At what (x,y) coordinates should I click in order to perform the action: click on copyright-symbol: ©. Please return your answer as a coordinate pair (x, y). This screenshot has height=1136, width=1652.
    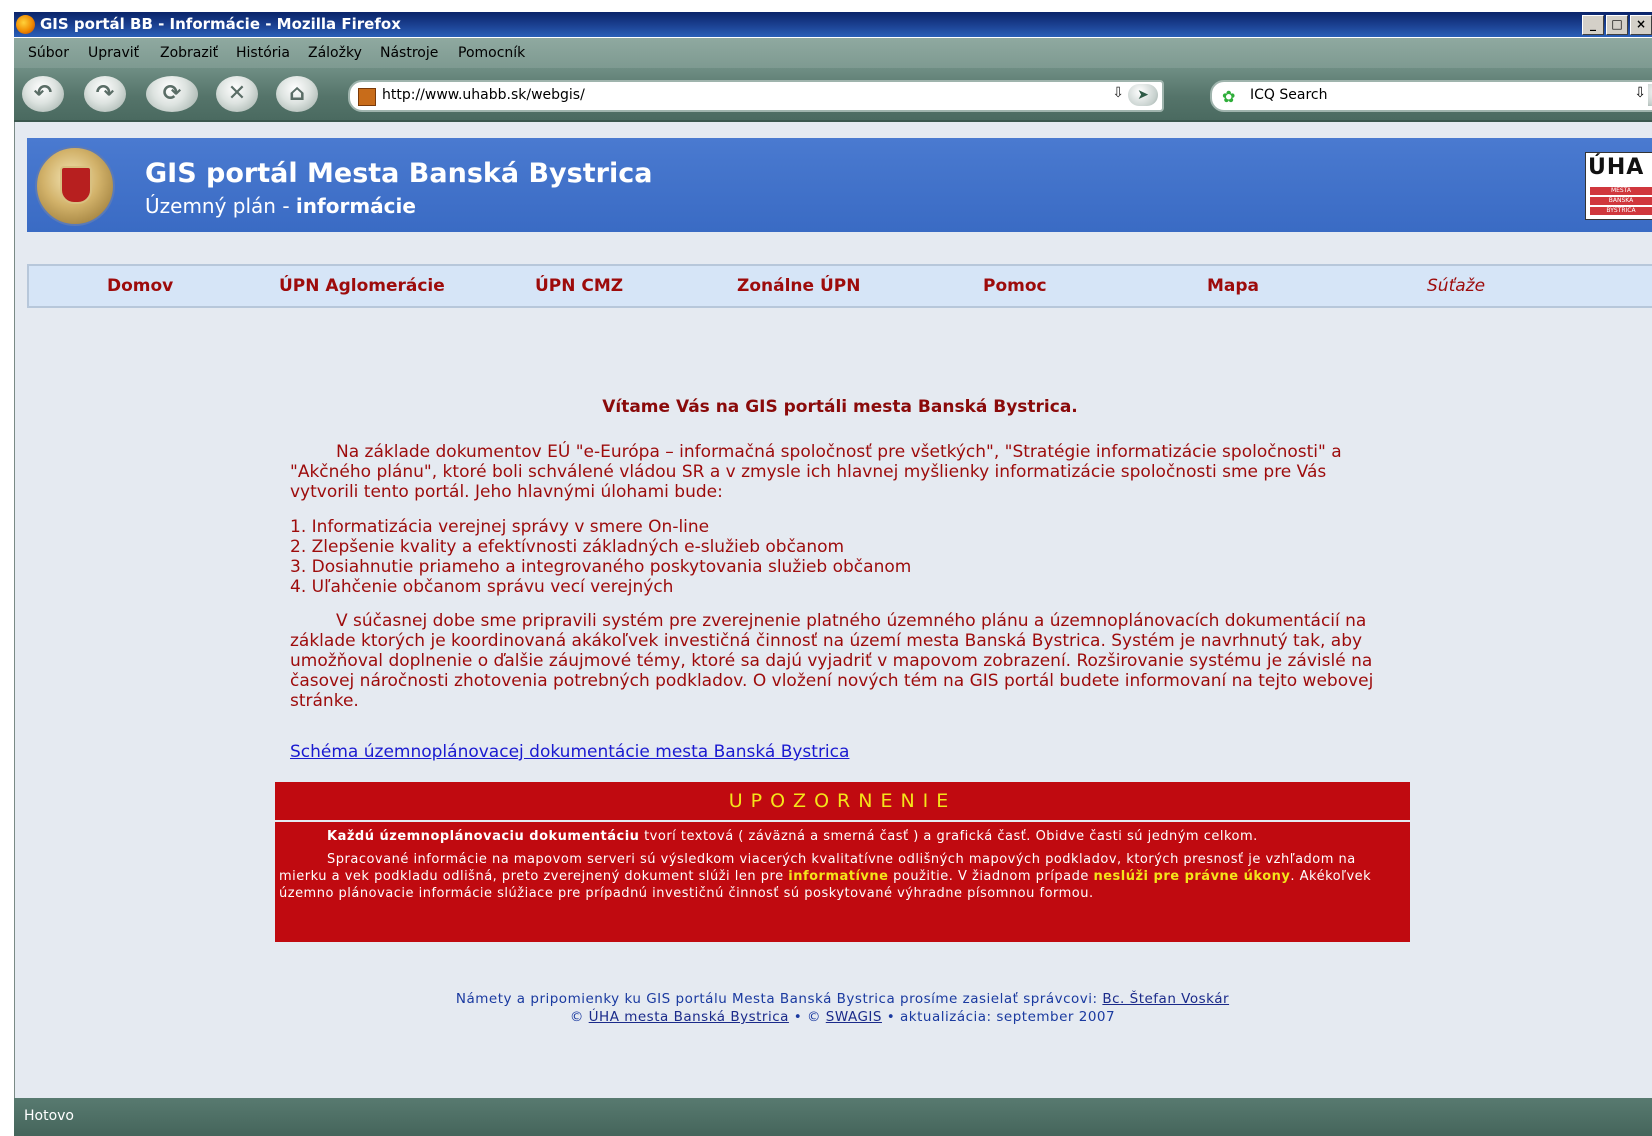
    Looking at the image, I should click on (579, 1017).